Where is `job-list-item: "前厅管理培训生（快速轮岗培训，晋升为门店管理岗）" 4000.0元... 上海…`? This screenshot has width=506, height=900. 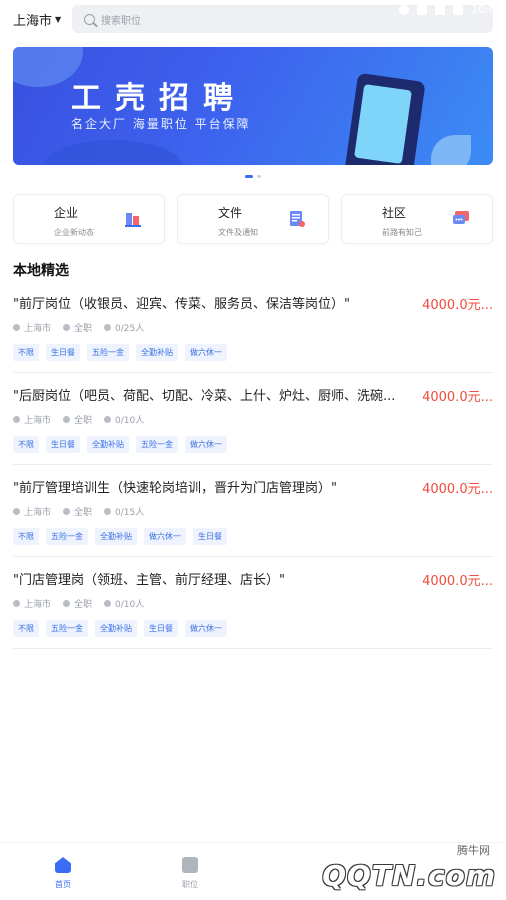 job-list-item: "前厅管理培训生（快速轮岗培训，晋升为门店管理岗）" 4000.0元... 上海… is located at coordinates (253, 517).